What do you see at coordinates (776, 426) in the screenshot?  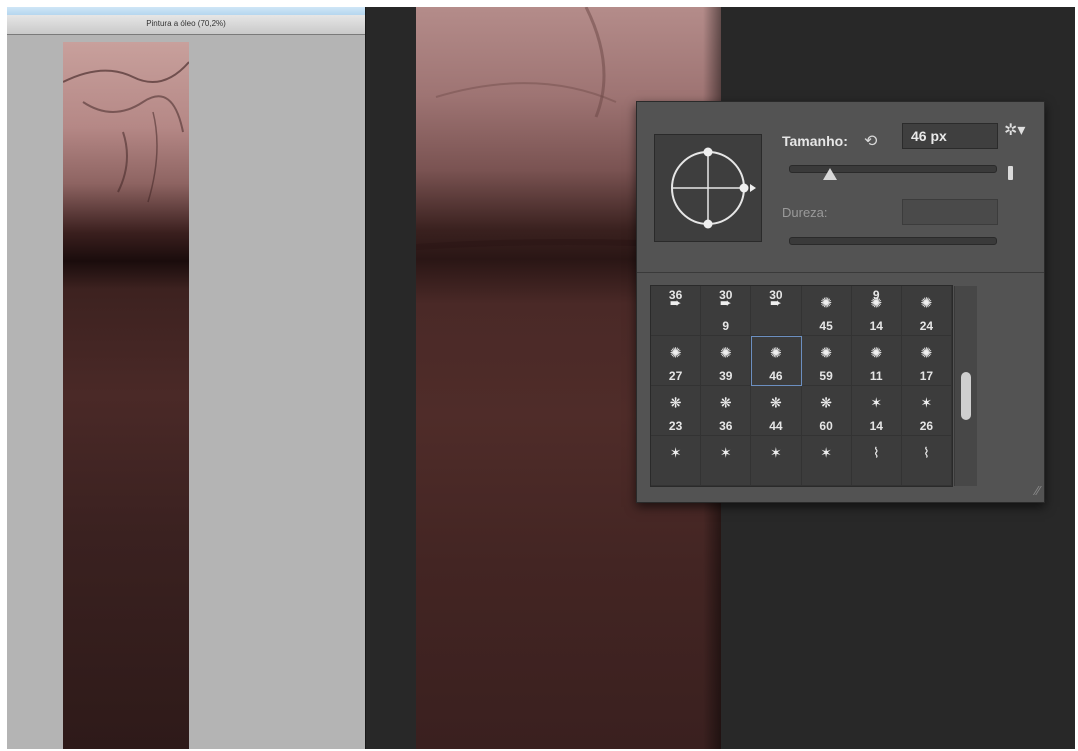 I see `brush-size-label: 44` at bounding box center [776, 426].